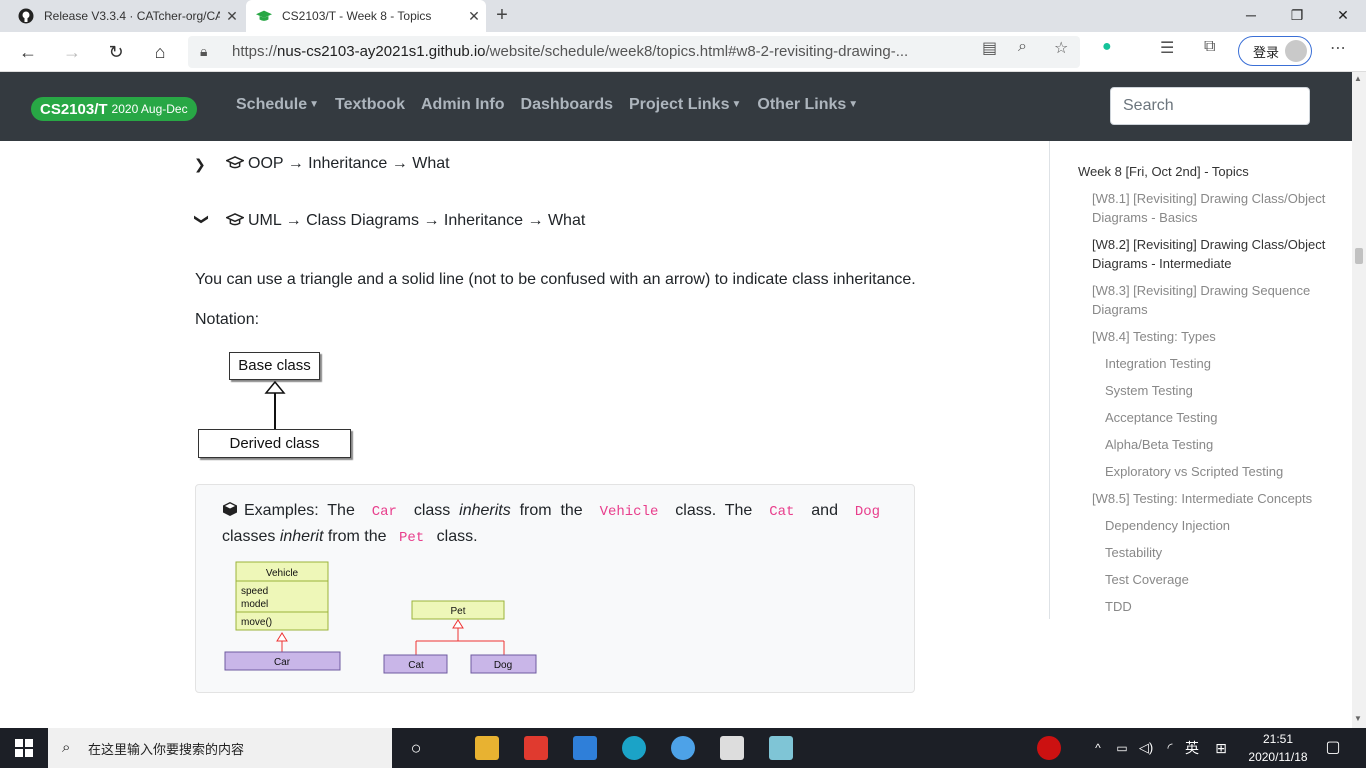 This screenshot has height=768, width=1366. I want to click on site-search-input: Search, so click(1210, 106).